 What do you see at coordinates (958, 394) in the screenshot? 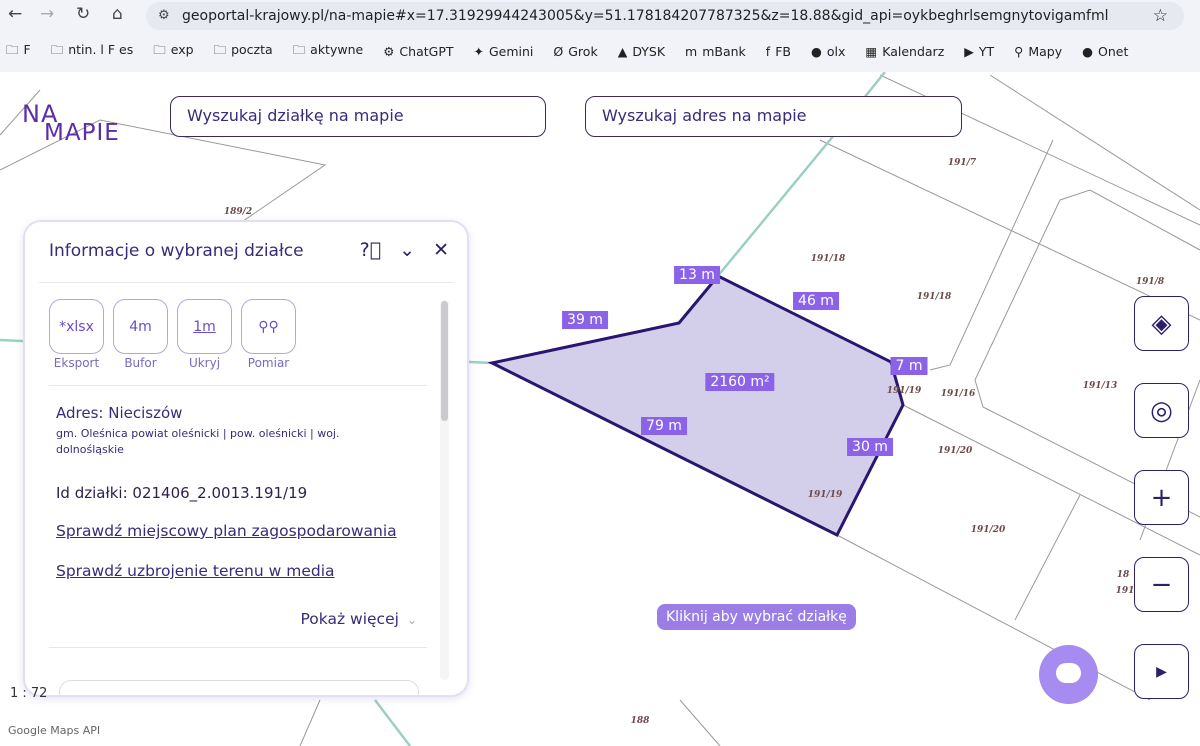
I see `parcel-number-label: 191/16` at bounding box center [958, 394].